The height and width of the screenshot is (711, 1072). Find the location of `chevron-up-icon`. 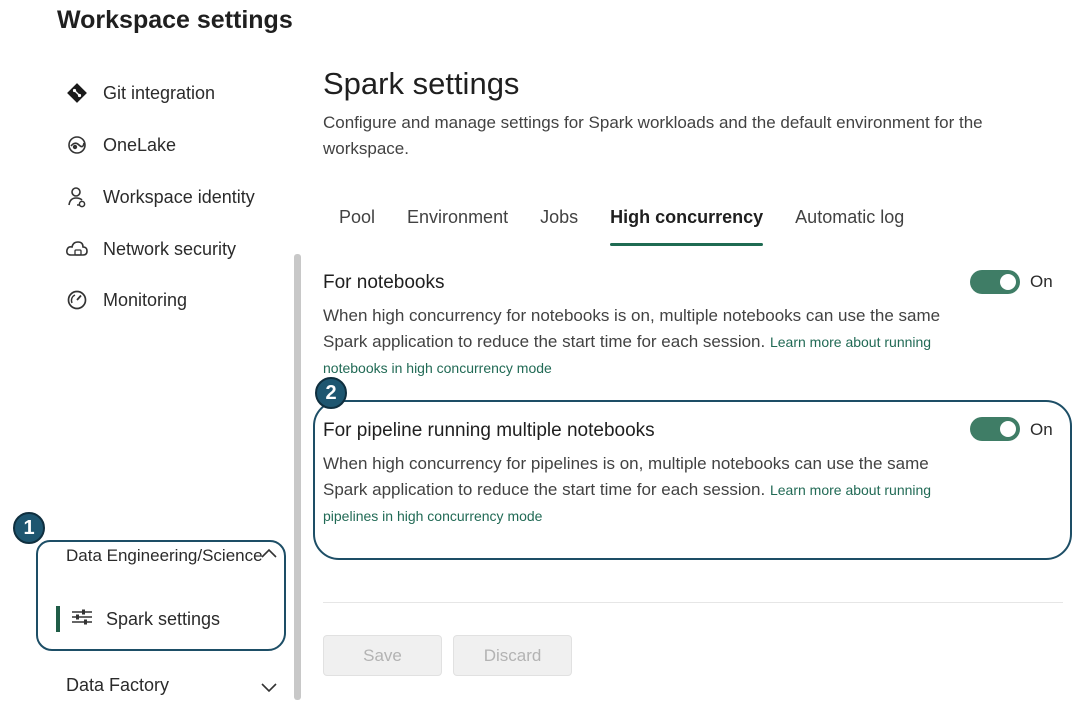

chevron-up-icon is located at coordinates (269, 554).